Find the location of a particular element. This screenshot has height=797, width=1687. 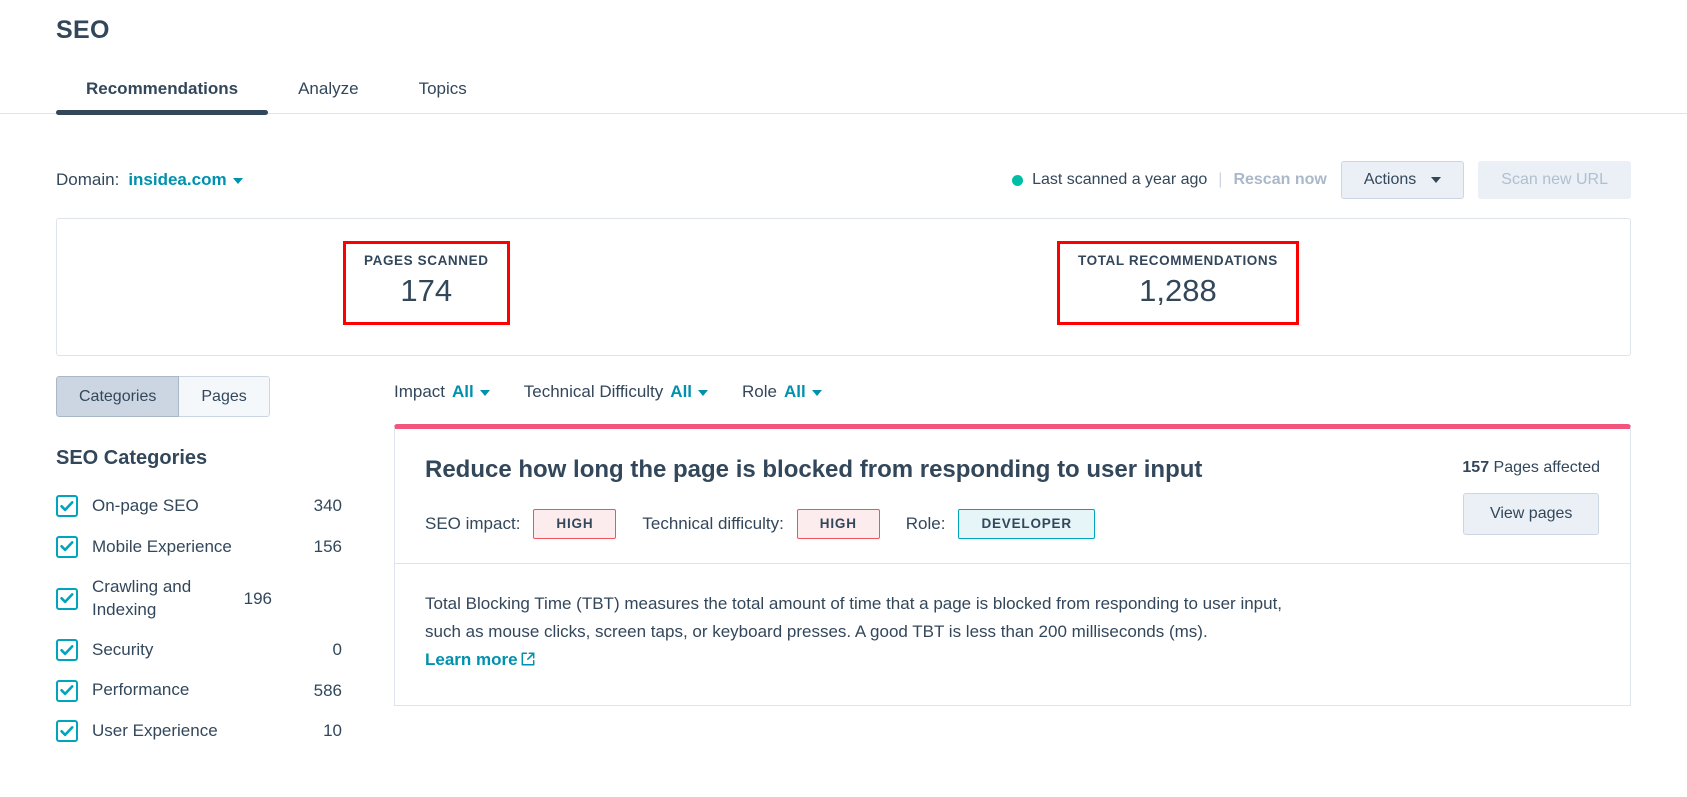

stat-label: PAGES SCANNED is located at coordinates (426, 260).